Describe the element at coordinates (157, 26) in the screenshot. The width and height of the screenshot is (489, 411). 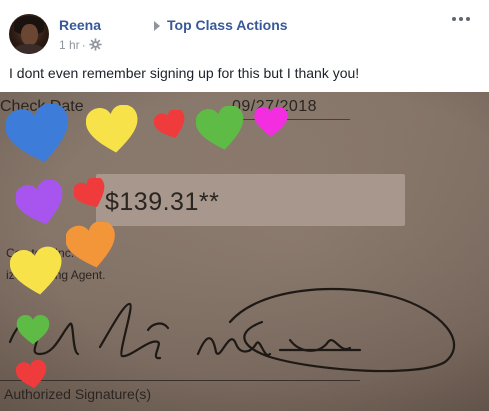
I see `triangle-right-icon` at that location.